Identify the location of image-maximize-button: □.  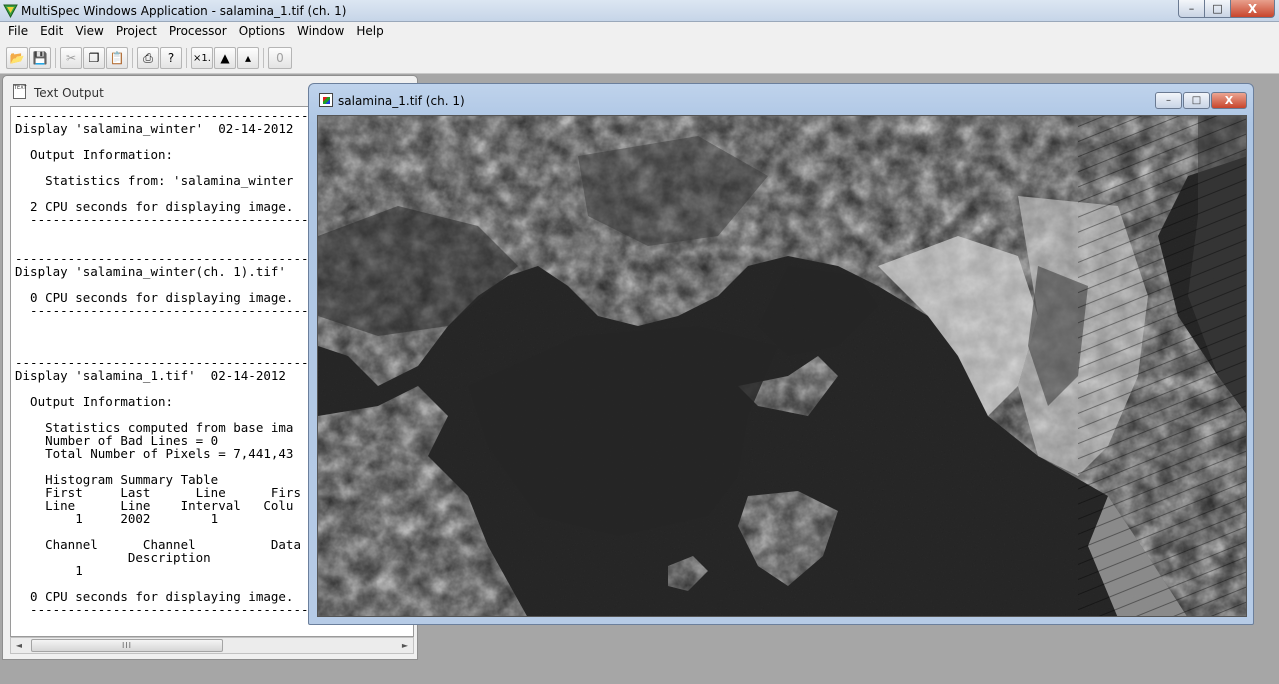
(1196, 100).